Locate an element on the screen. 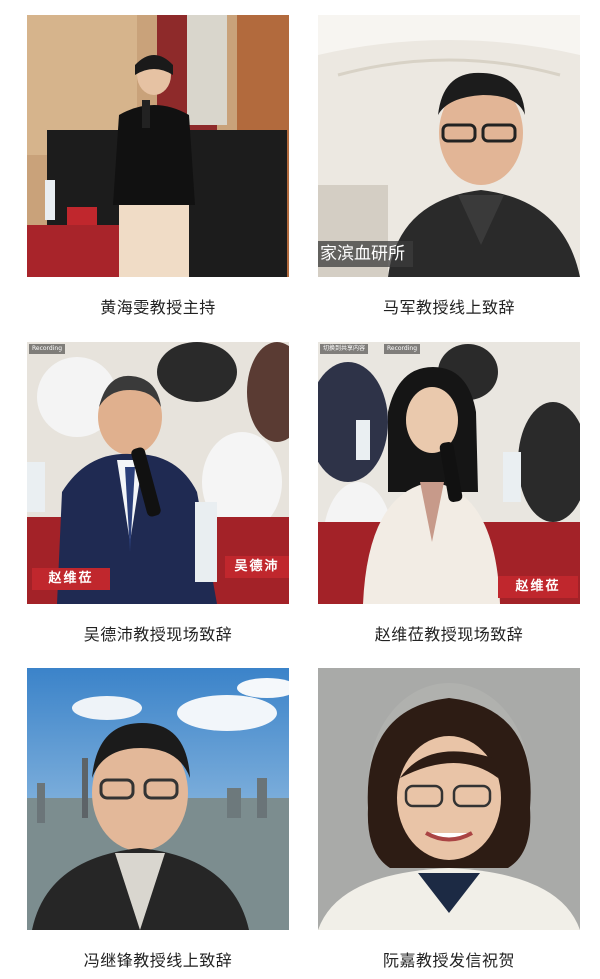 This screenshot has height=979, width=600. nameplate-2: 吴德沛 is located at coordinates (257, 567).